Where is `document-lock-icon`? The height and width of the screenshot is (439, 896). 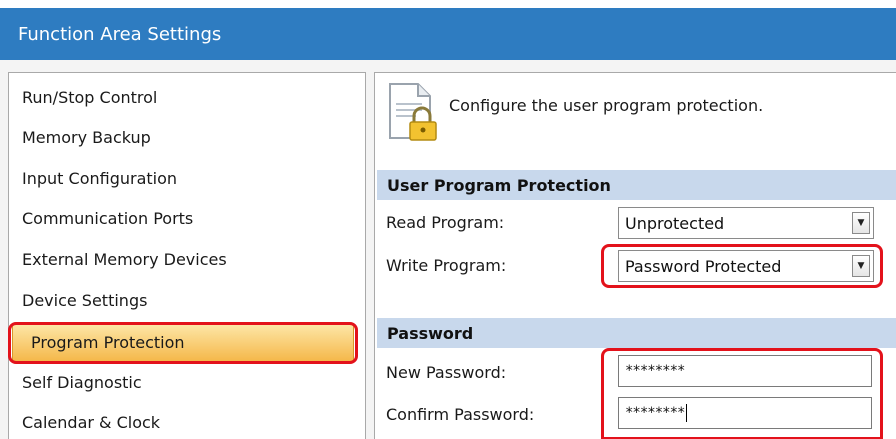
document-lock-icon is located at coordinates (413, 112).